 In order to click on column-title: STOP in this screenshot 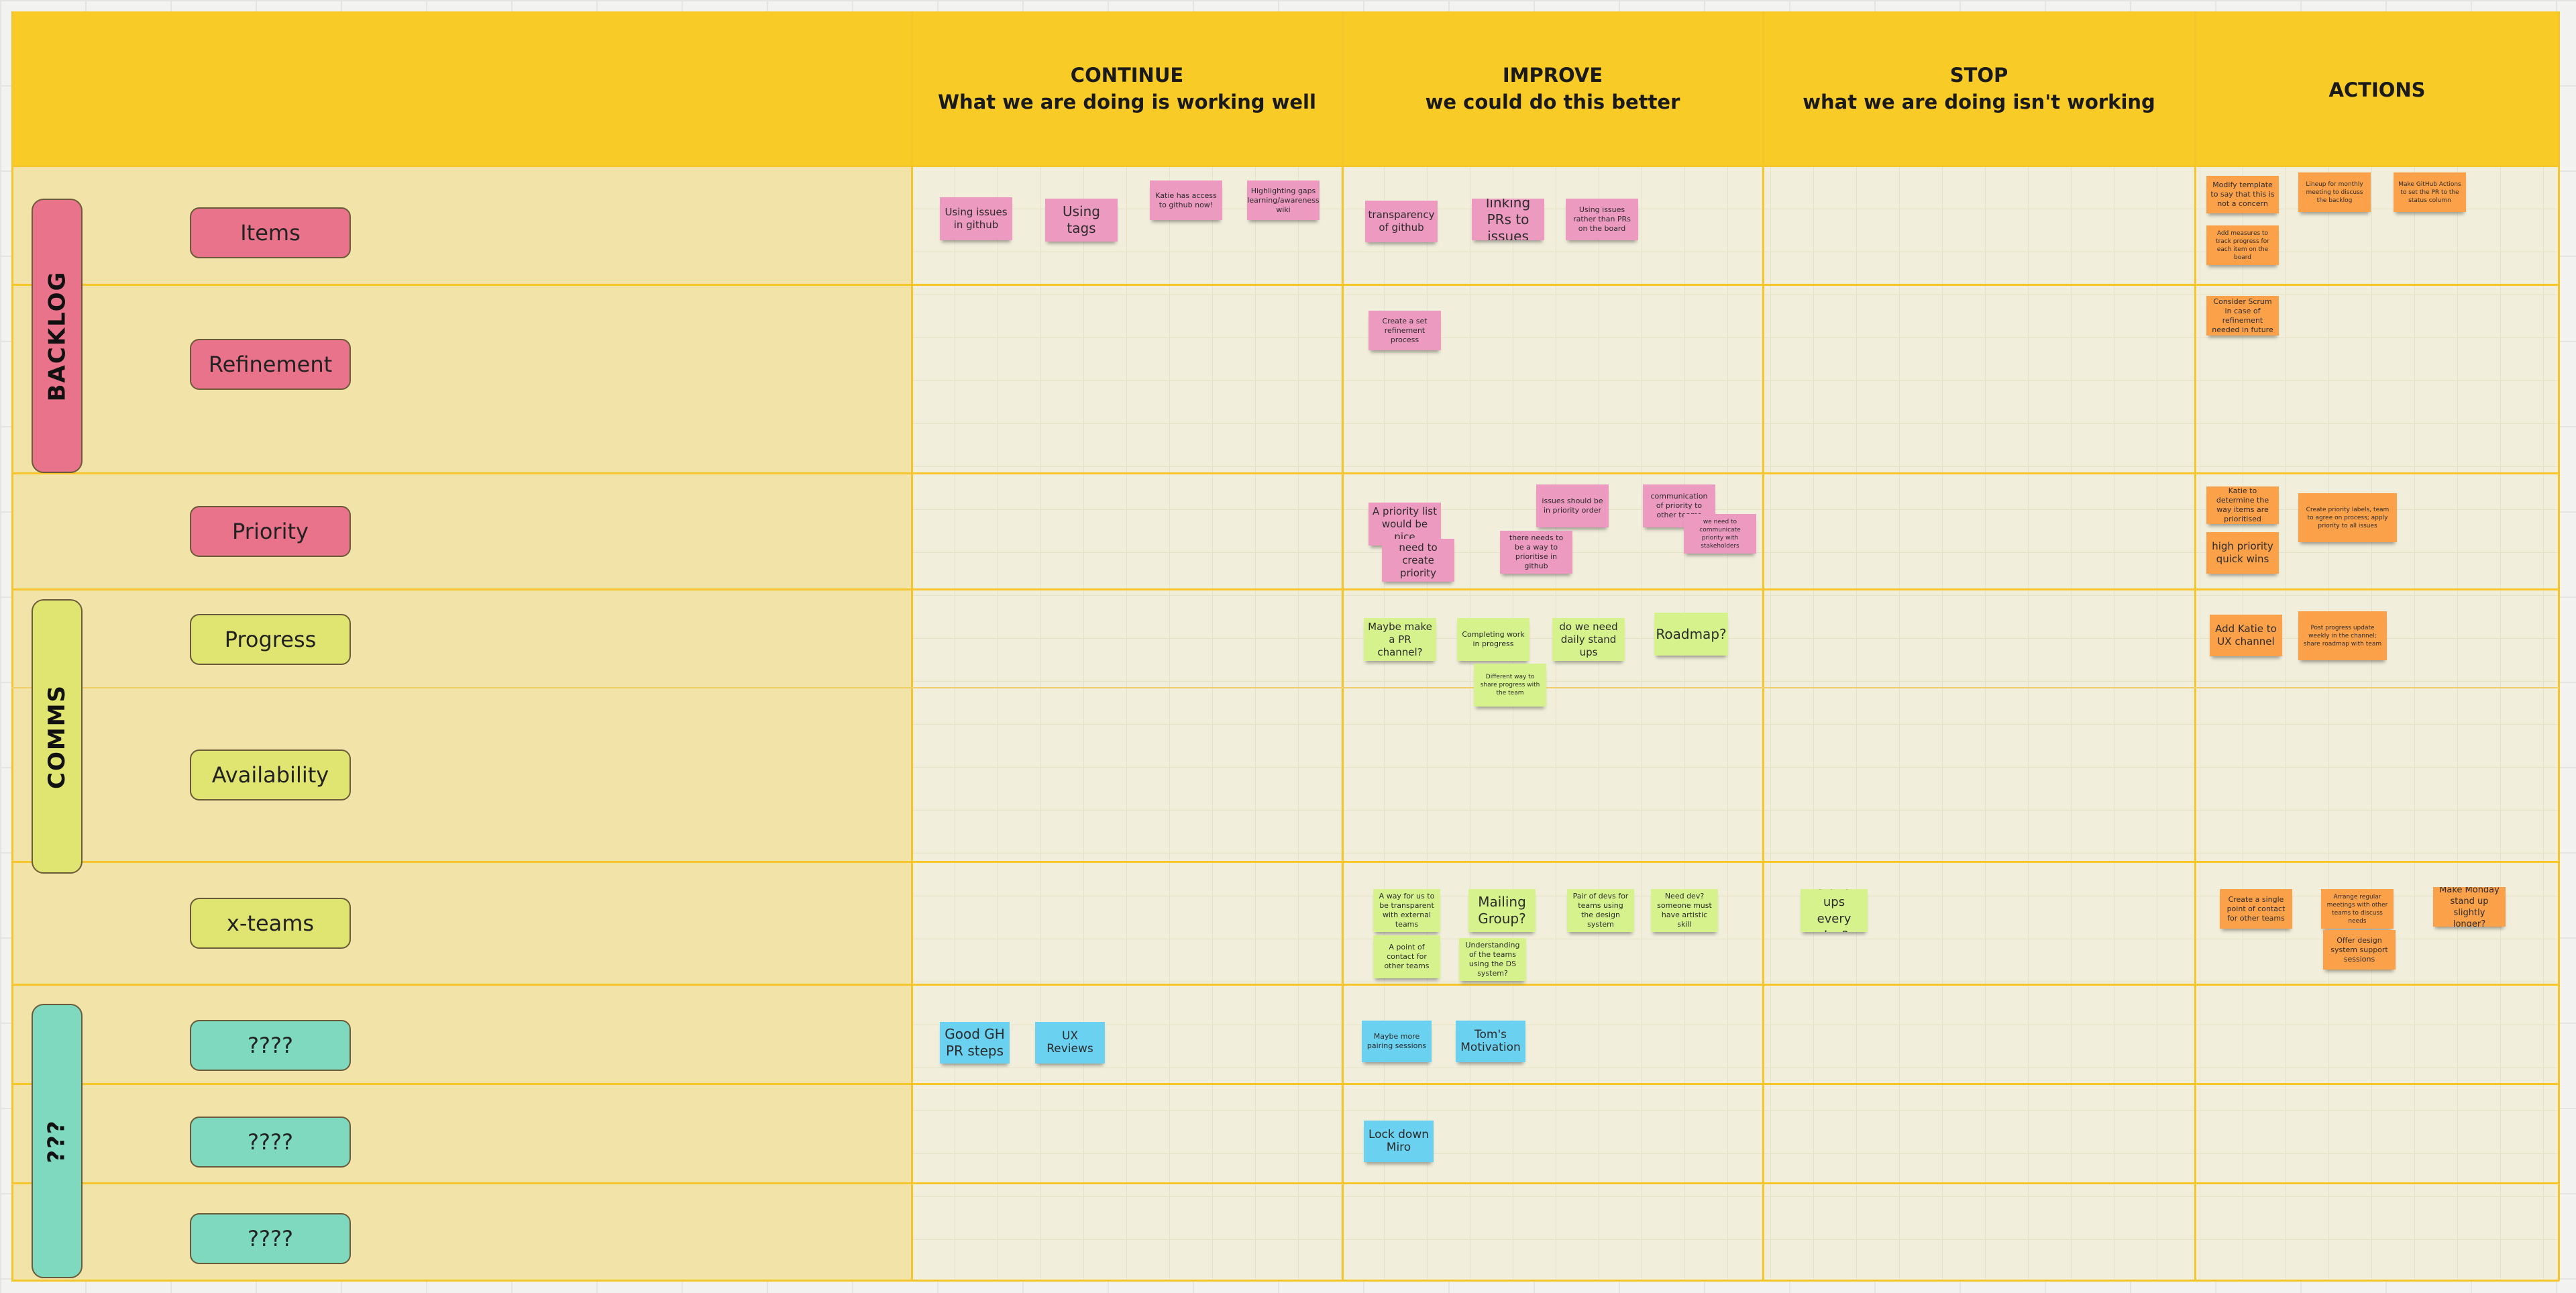, I will do `click(1978, 75)`.